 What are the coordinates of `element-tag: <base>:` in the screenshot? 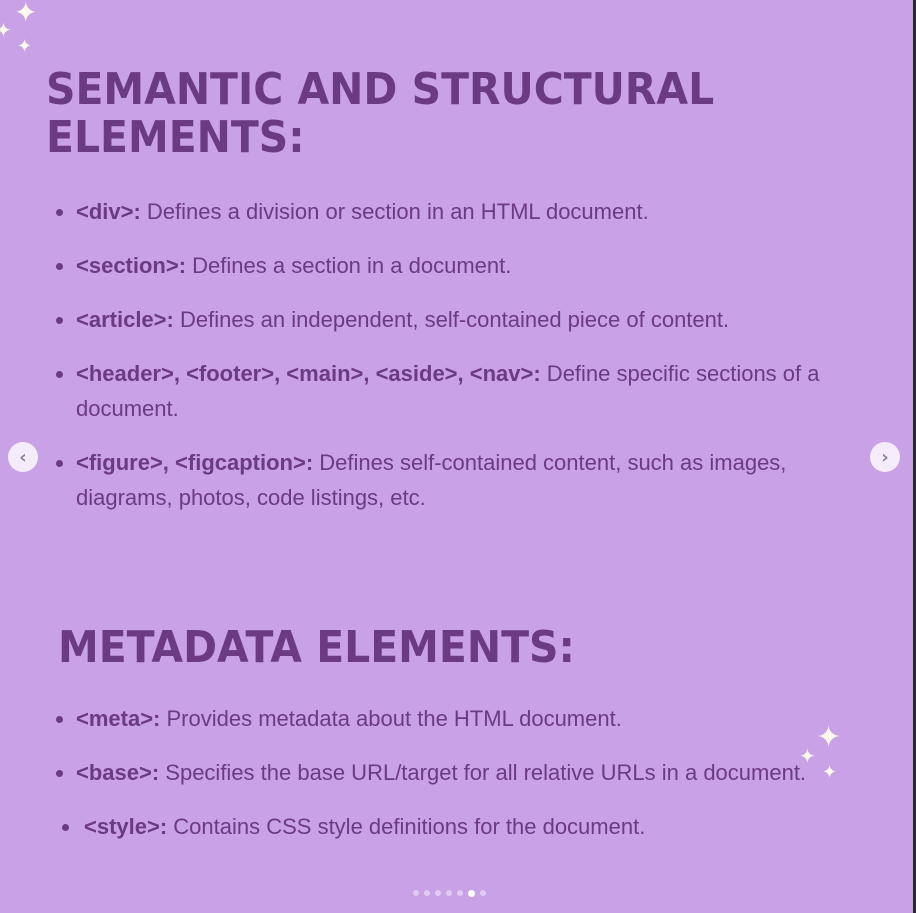 It's located at (118, 772).